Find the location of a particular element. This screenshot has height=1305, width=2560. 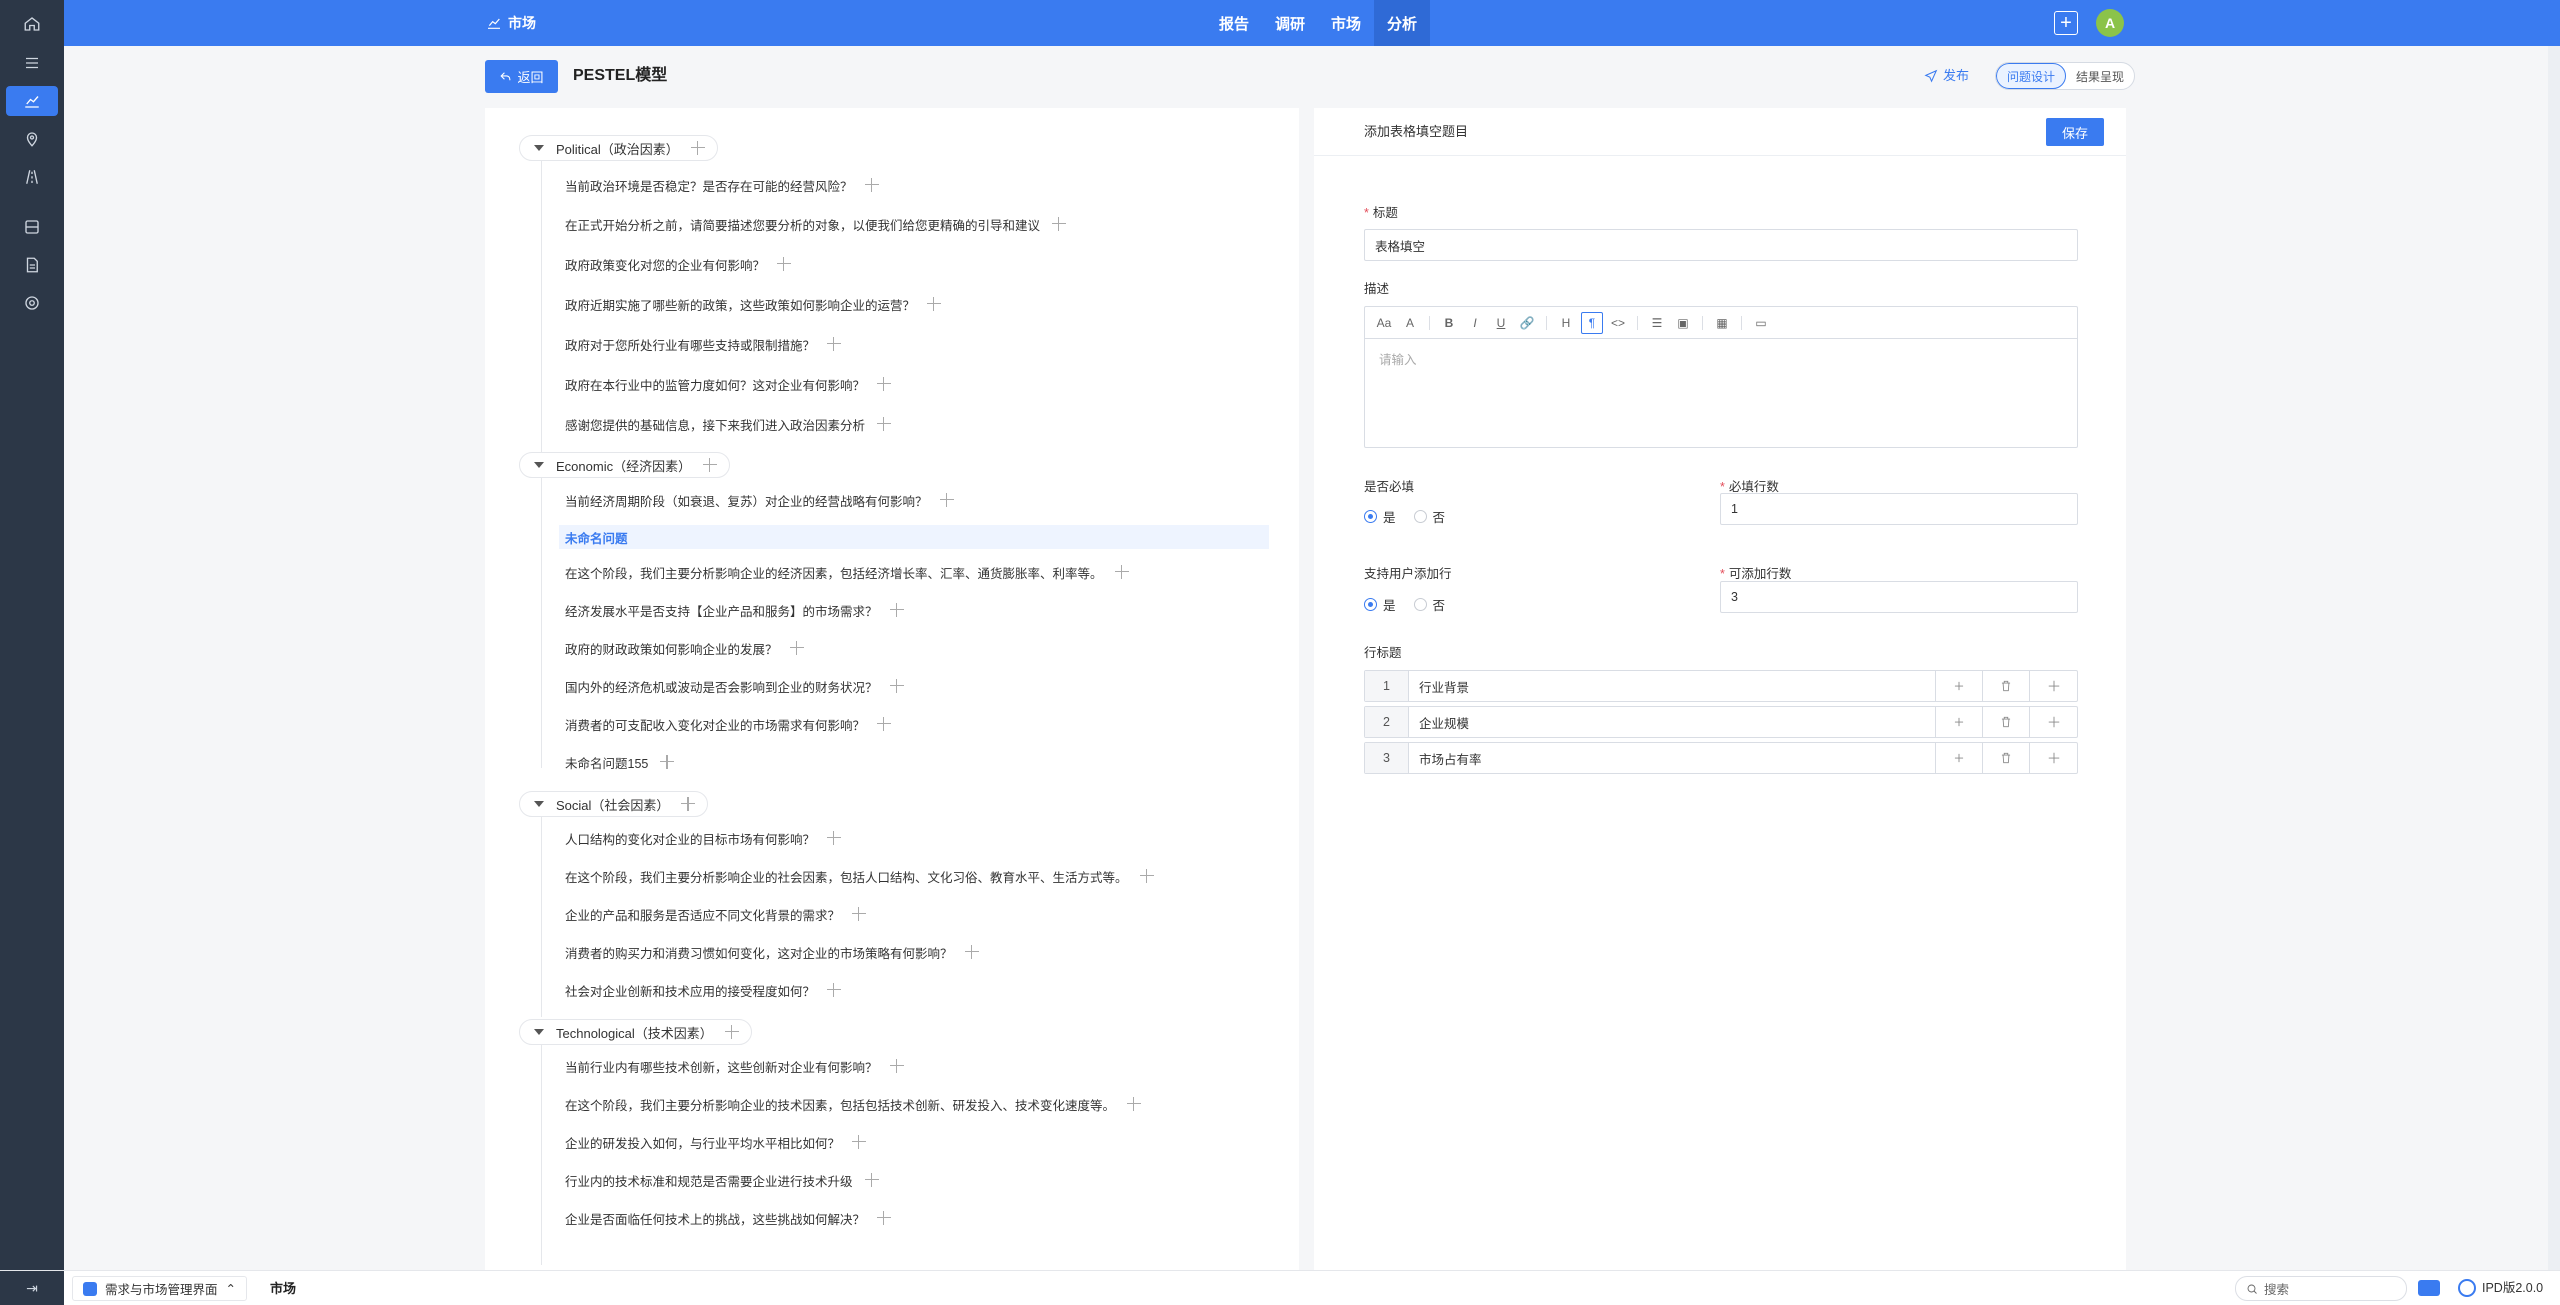

allow-add-yes-radio: 是 is located at coordinates (1380, 604).